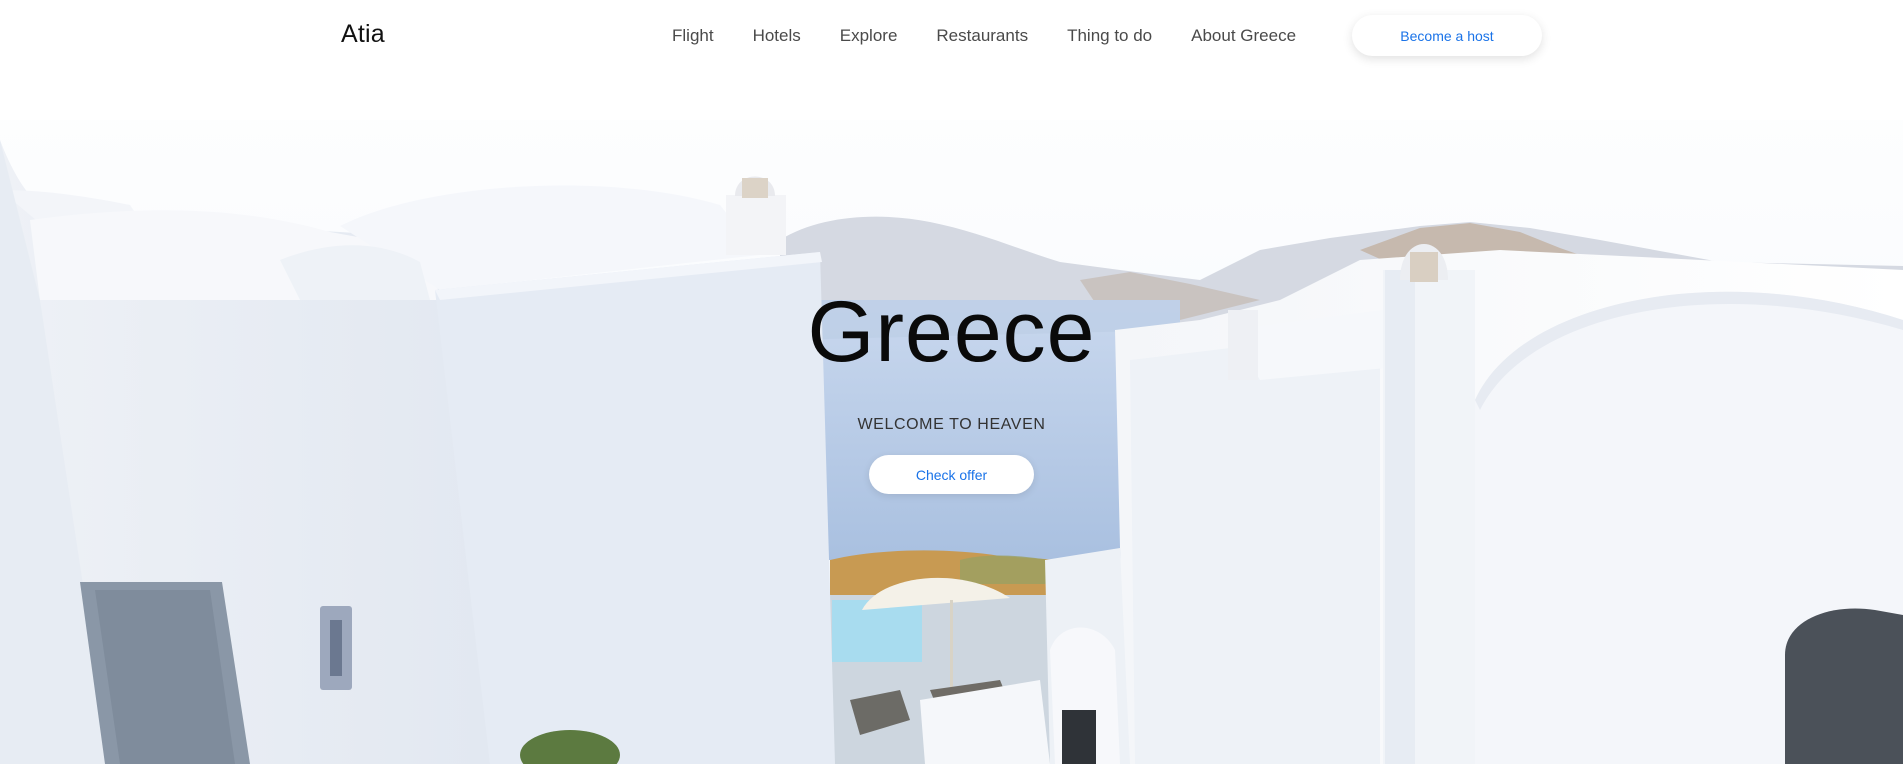 This screenshot has width=1903, height=764. Describe the element at coordinates (777, 36) in the screenshot. I see `nav-link-hotels: Hotels` at that location.